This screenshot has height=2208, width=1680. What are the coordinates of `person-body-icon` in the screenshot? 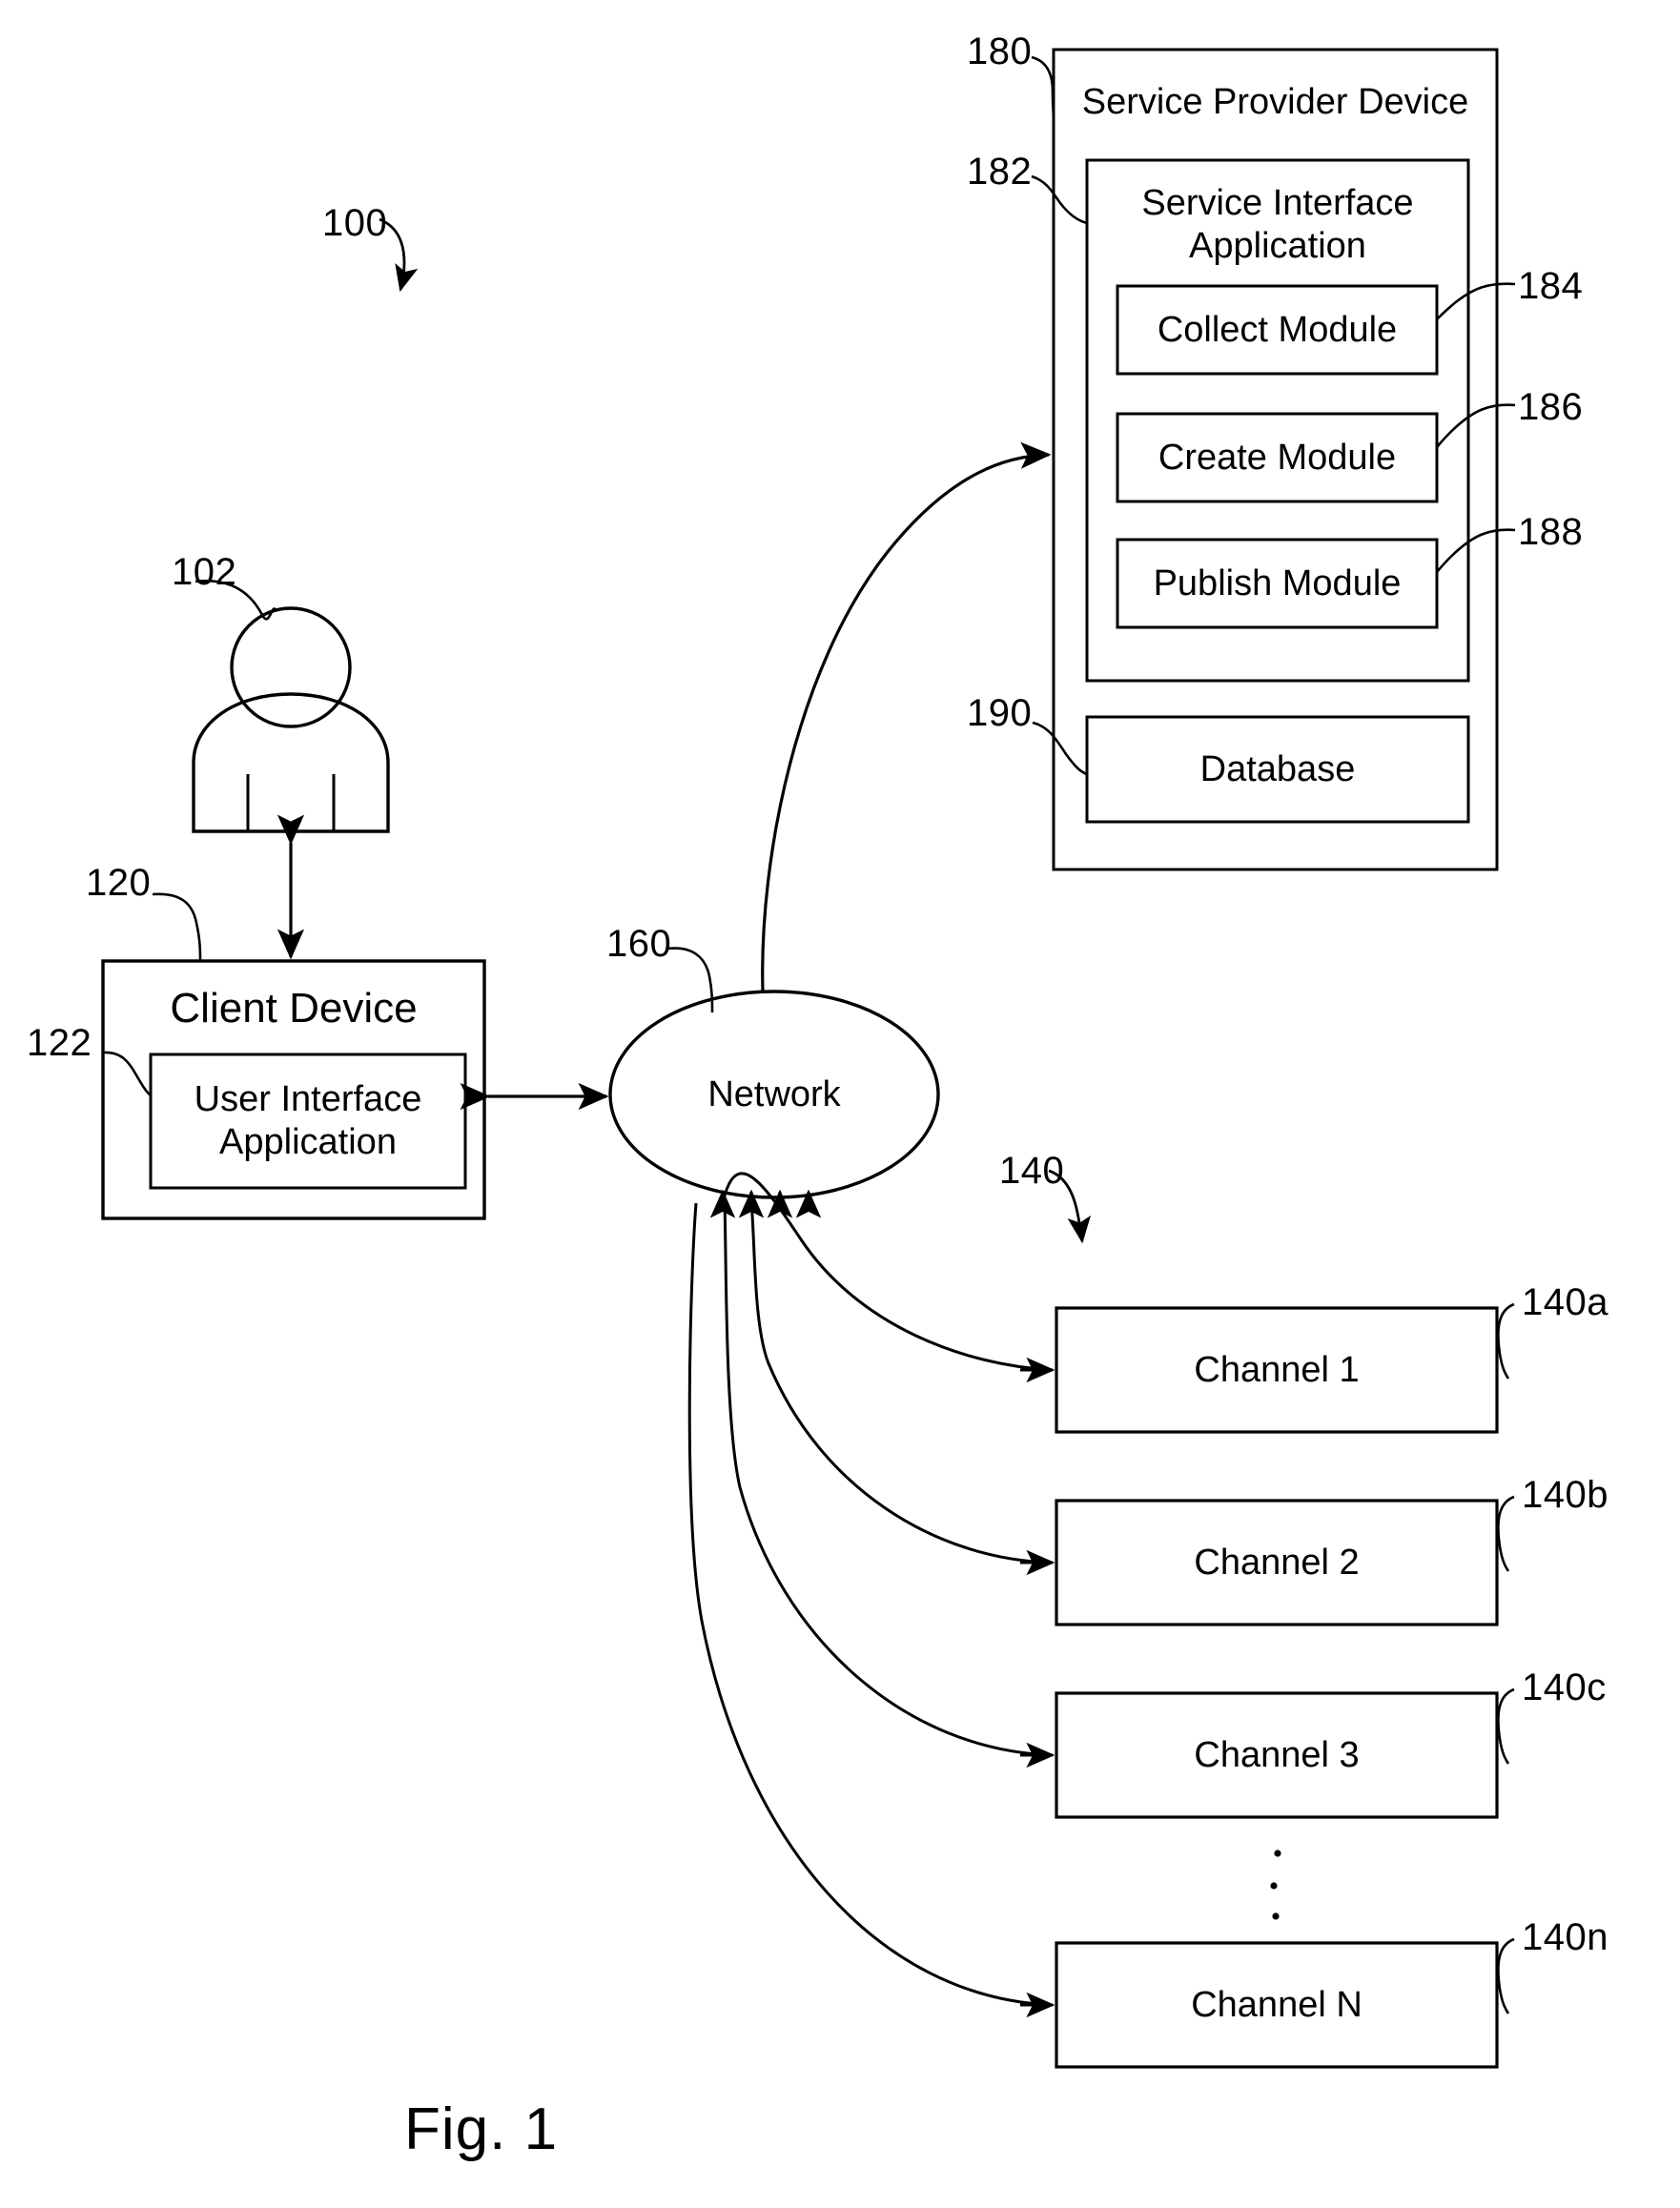 It's located at (291, 762).